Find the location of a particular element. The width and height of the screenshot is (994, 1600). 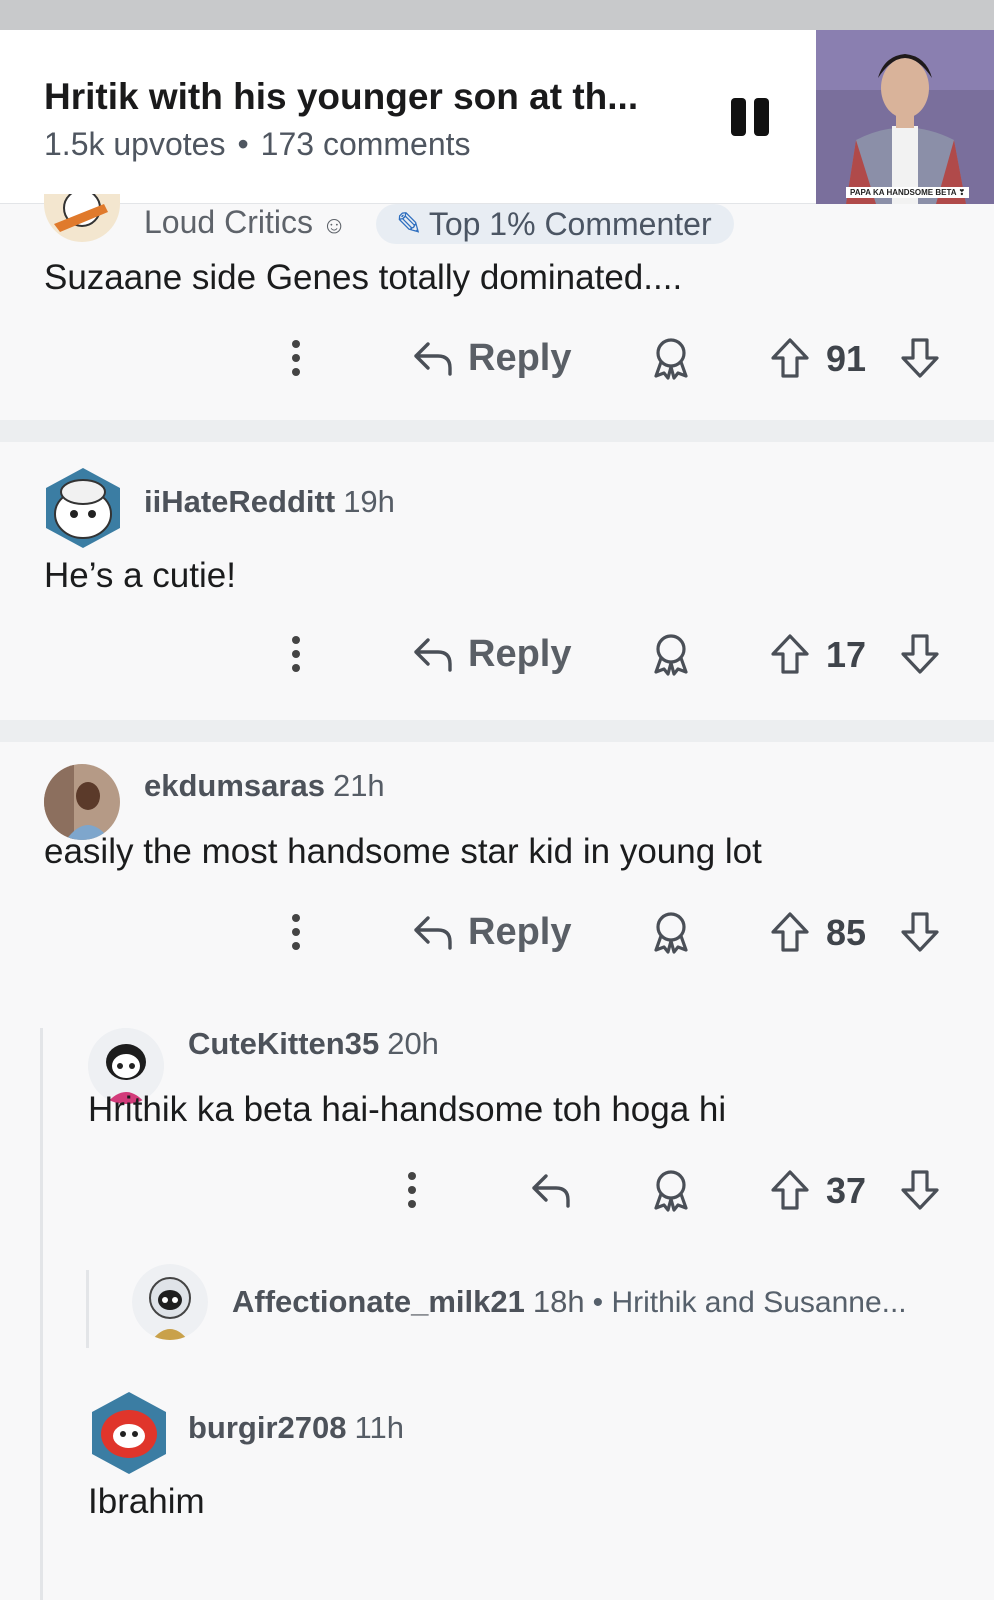

comment-time: 19h is located at coordinates (369, 501).